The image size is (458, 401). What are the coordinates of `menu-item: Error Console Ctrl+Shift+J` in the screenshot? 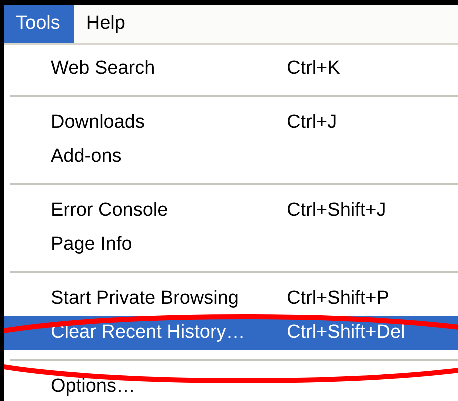 It's located at (231, 211).